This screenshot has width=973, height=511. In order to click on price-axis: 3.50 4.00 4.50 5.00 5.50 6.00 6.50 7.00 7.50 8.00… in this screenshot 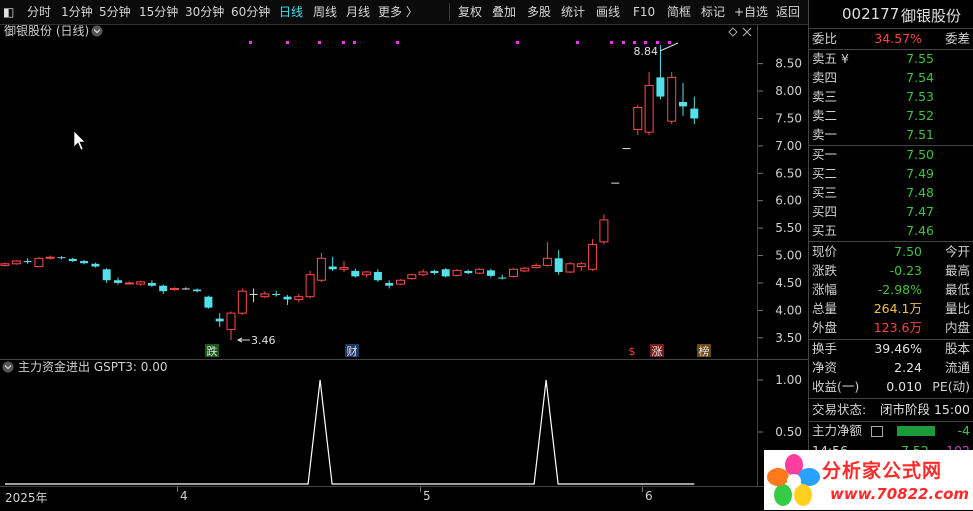, I will do `click(780, 201)`.